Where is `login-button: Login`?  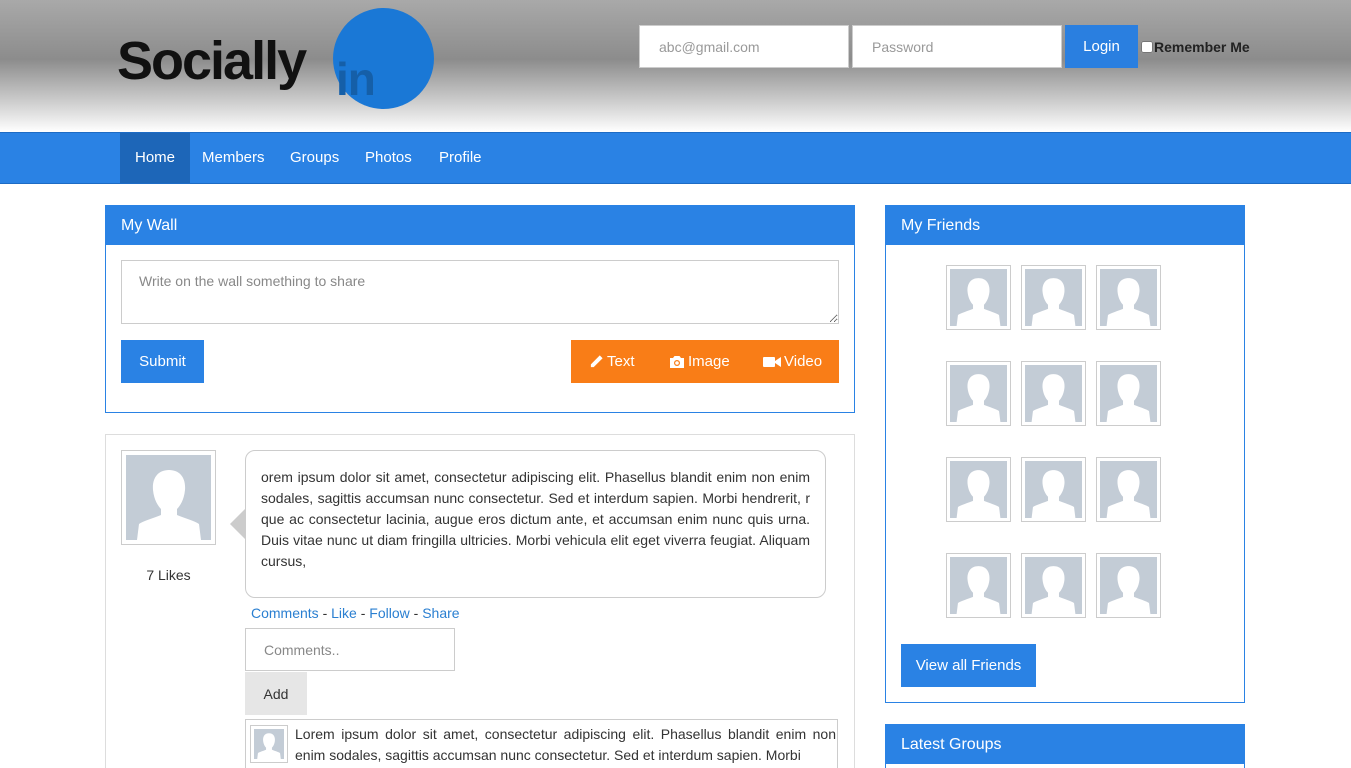 login-button: Login is located at coordinates (1101, 46).